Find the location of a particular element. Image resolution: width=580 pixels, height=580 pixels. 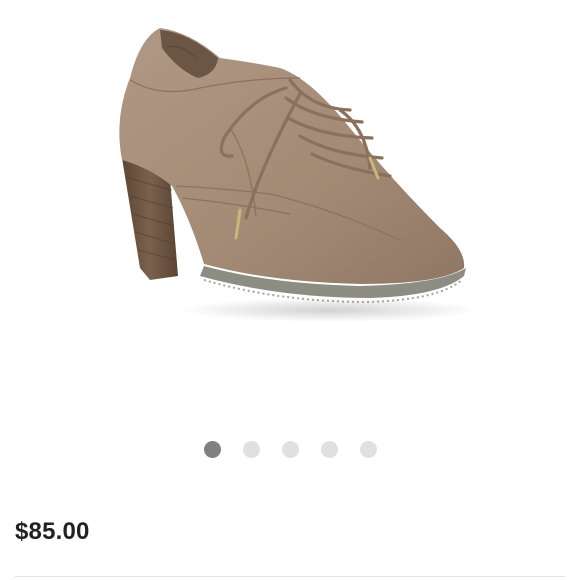

shoe-shadow is located at coordinates (330, 310).